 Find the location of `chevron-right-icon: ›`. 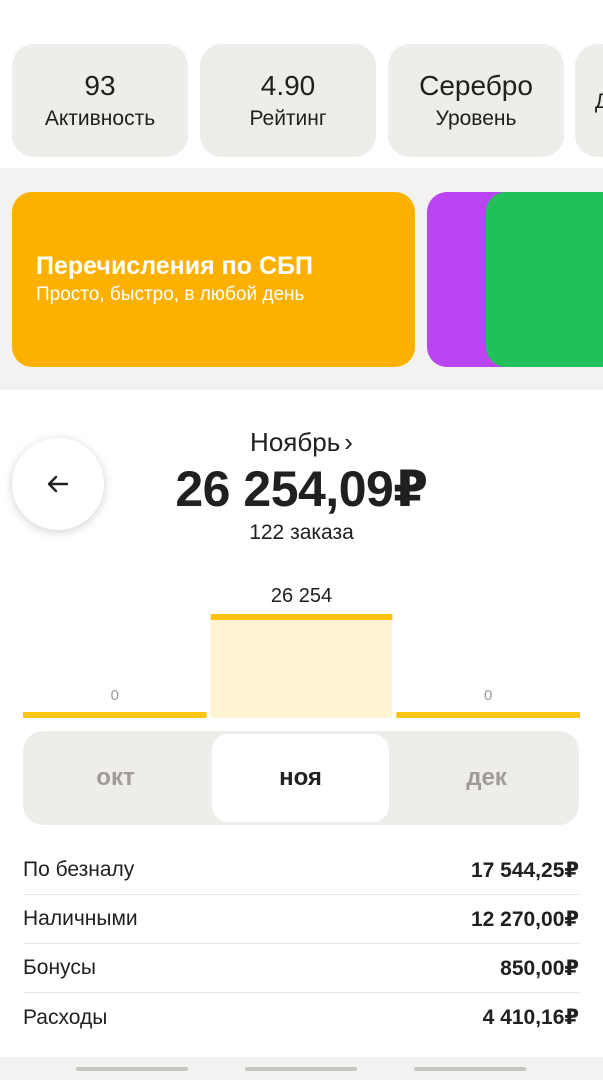

chevron-right-icon: › is located at coordinates (348, 442).